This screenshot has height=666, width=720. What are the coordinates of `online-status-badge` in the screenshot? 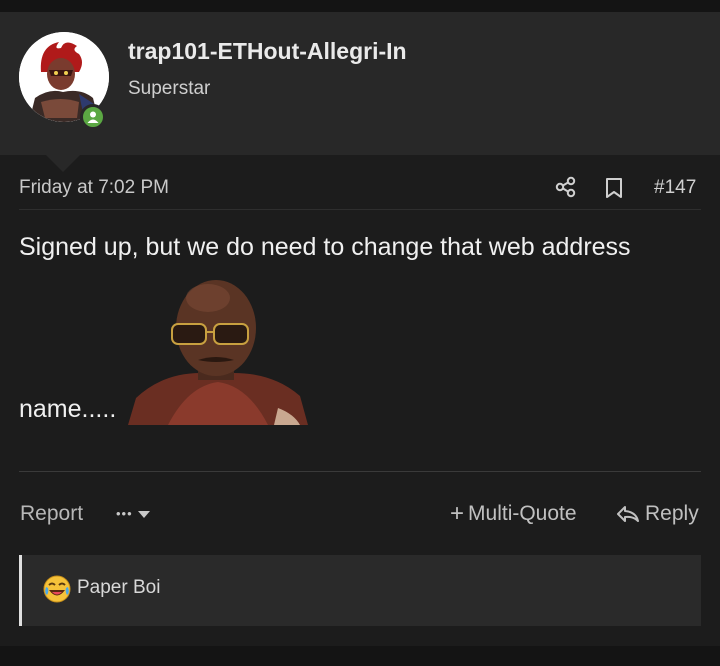 It's located at (93, 117).